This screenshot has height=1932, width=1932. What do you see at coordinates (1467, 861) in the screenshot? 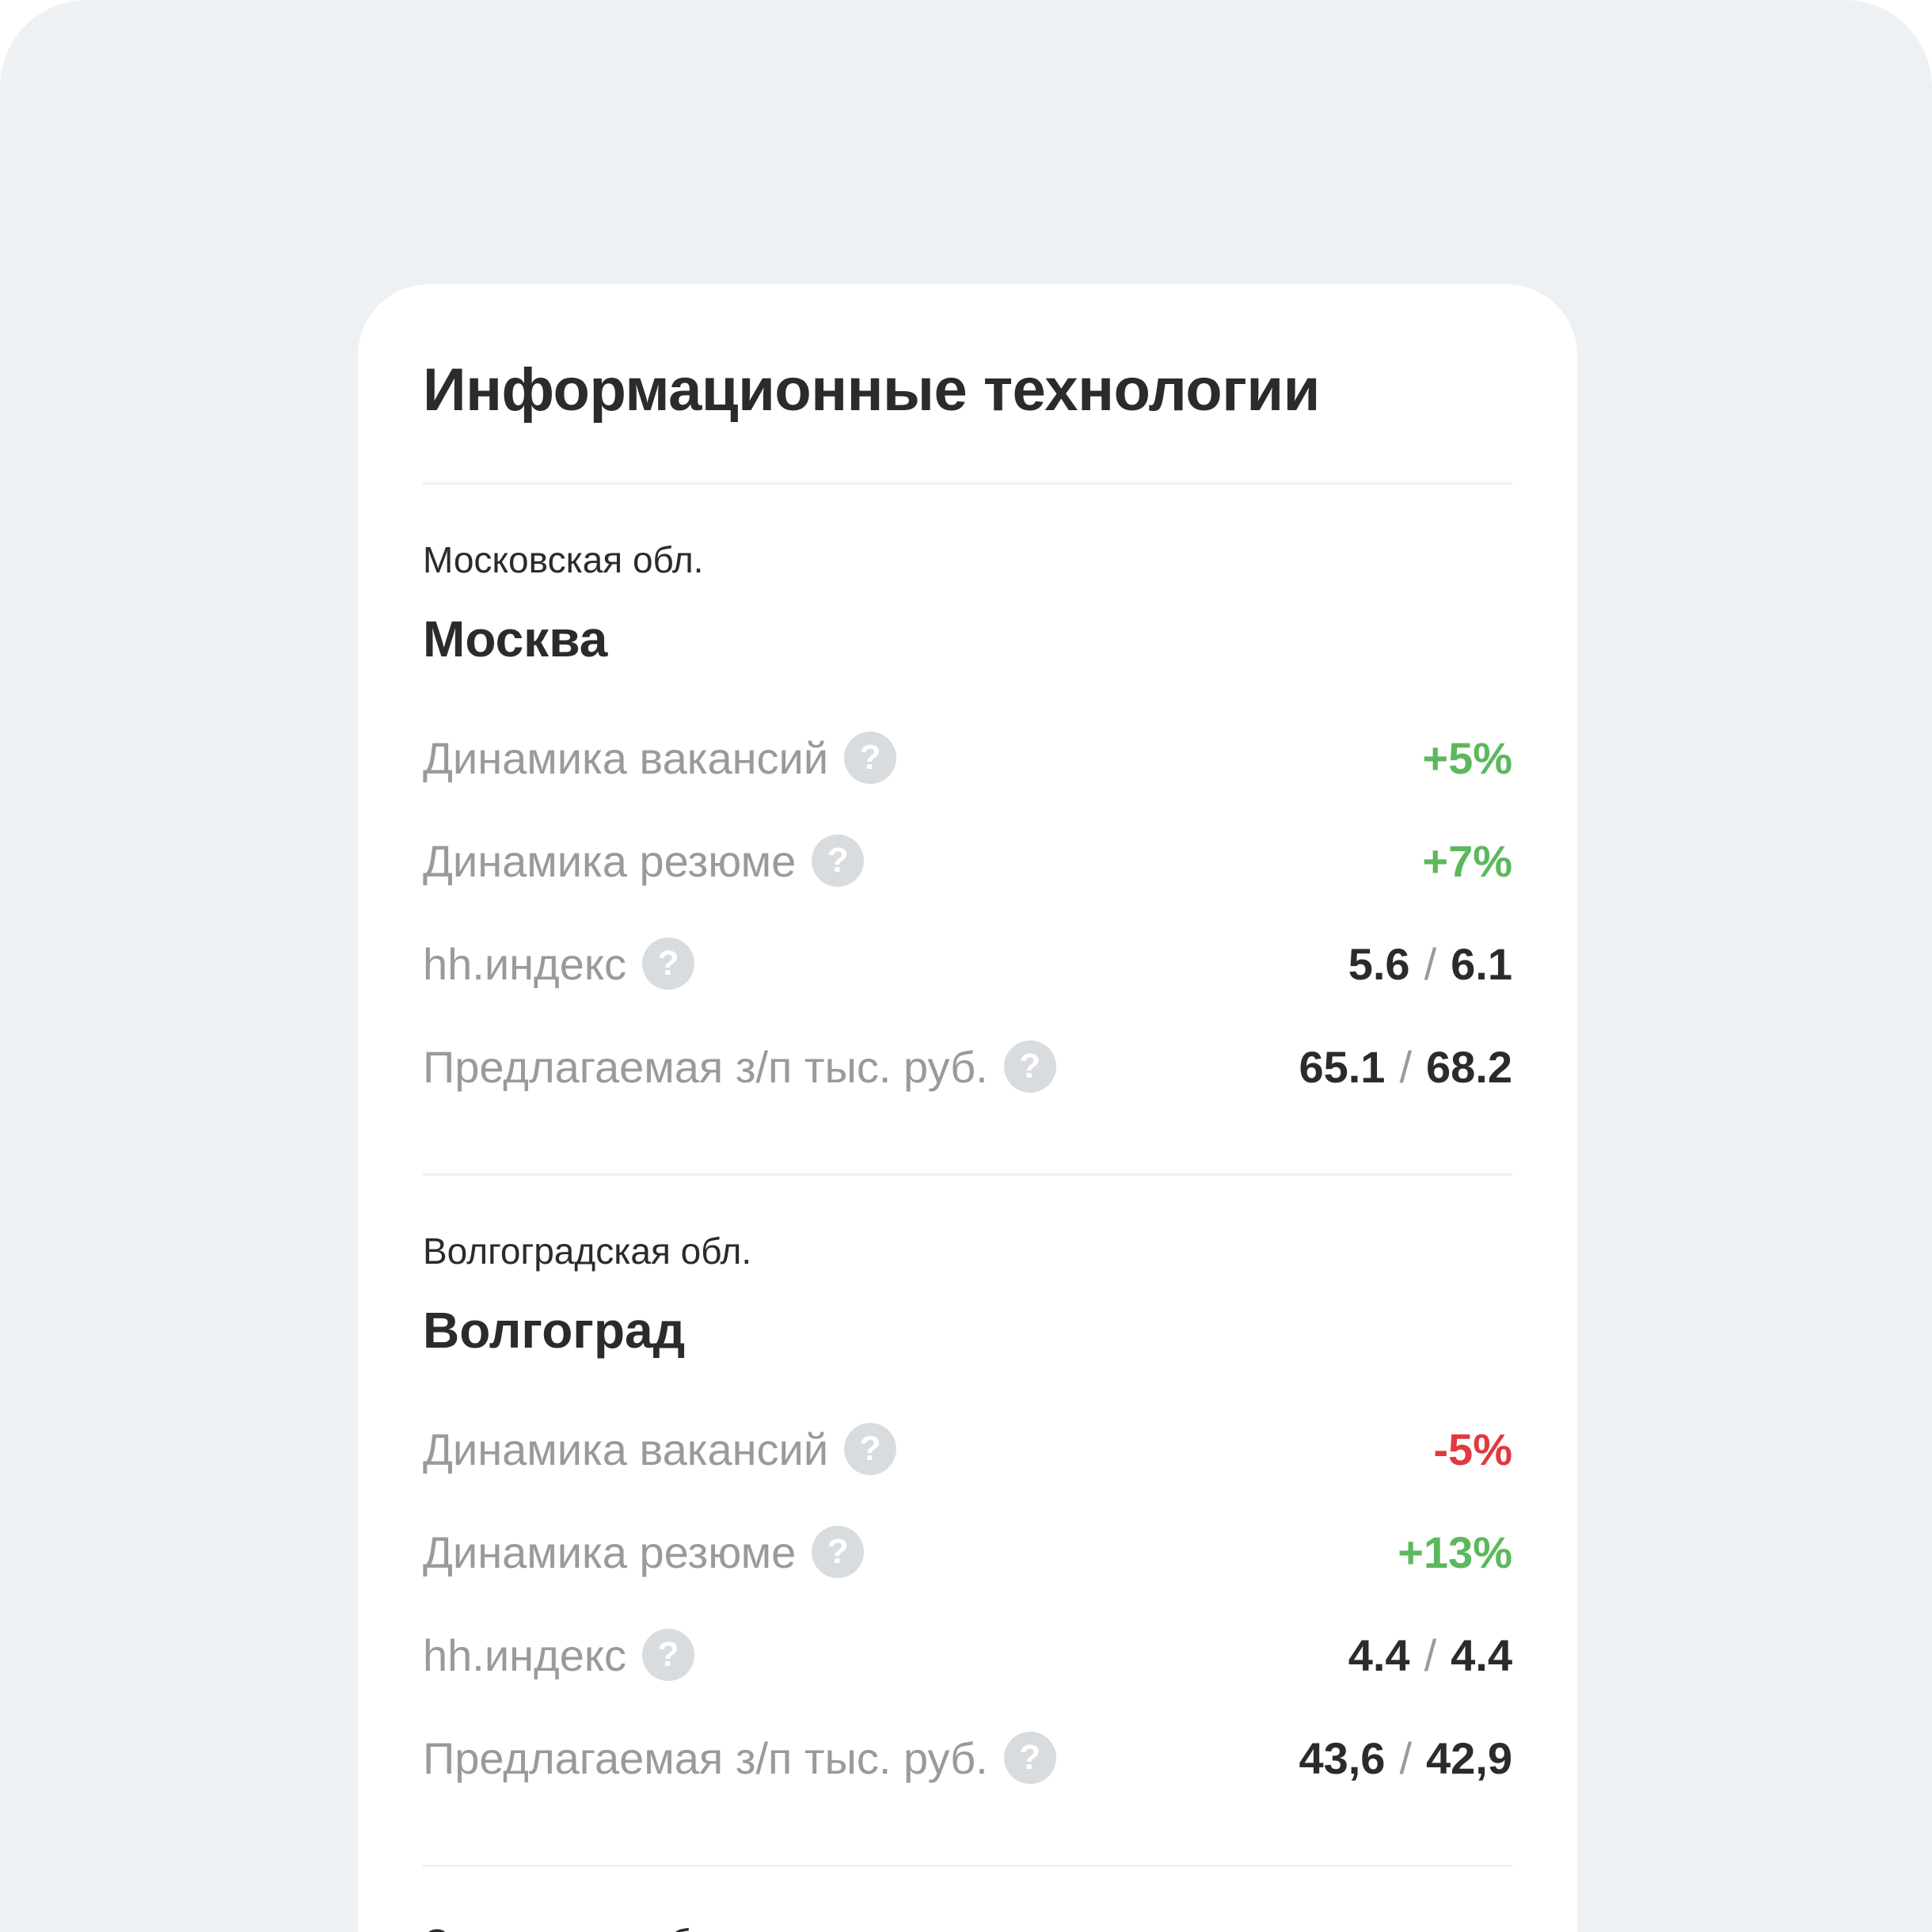
I see `metric-value-resumes: +7%` at bounding box center [1467, 861].